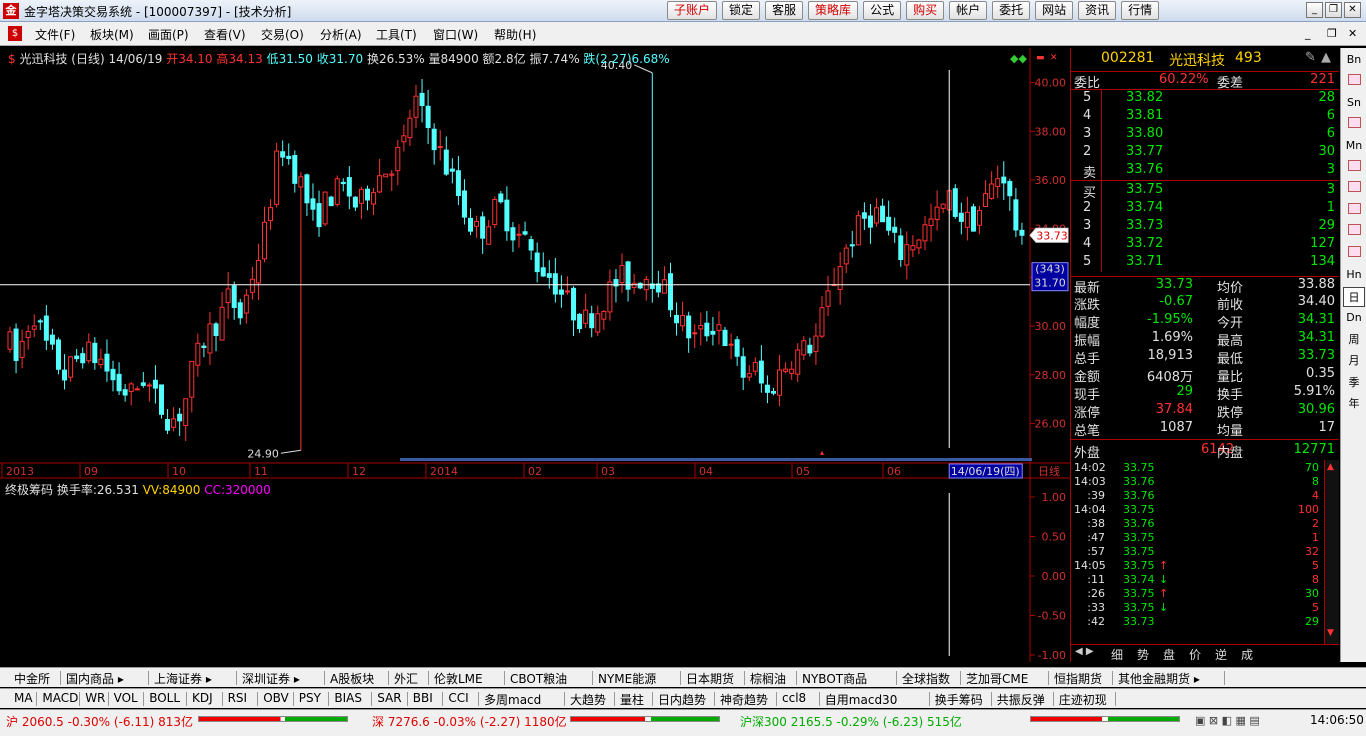 The width and height of the screenshot is (1366, 736). Describe the element at coordinates (744, 699) in the screenshot. I see `indicator_tabs-17: 神奇趋势` at that location.